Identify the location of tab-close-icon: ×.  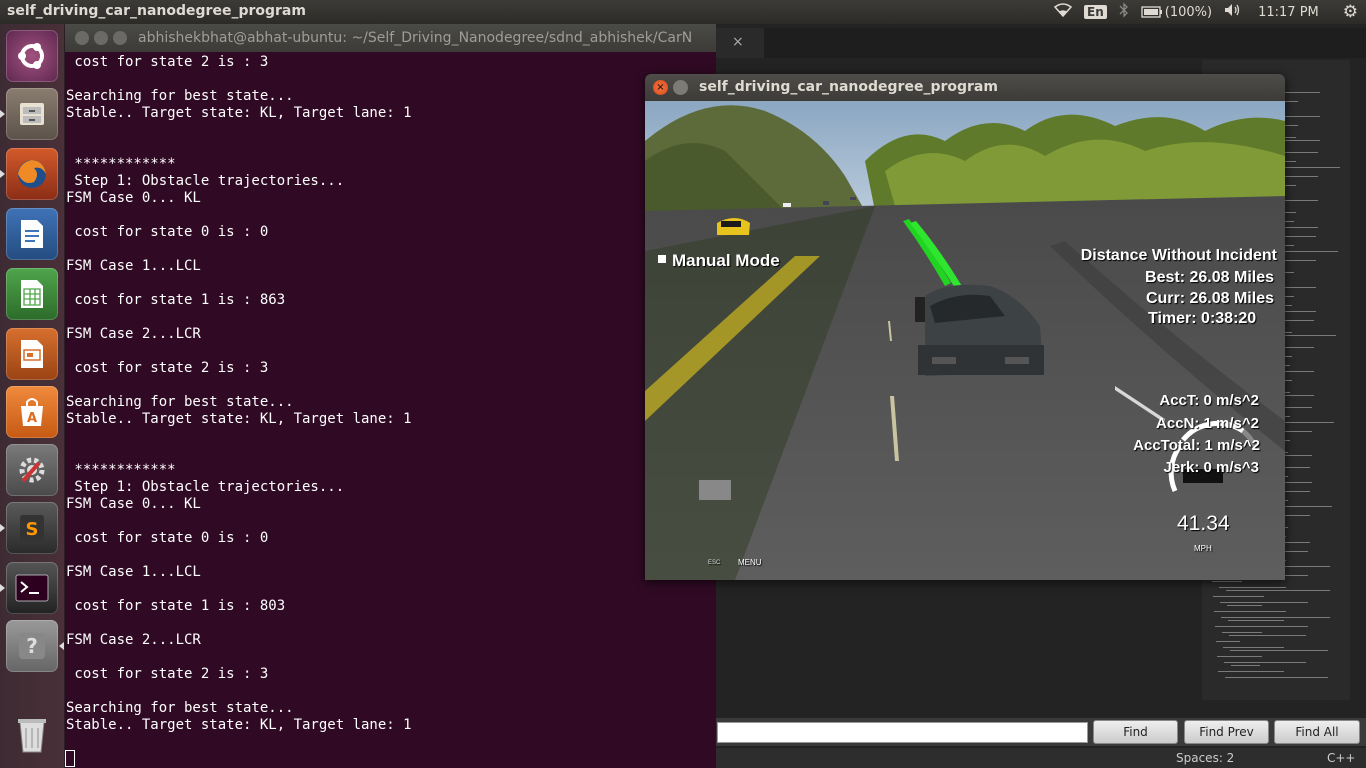
(738, 42).